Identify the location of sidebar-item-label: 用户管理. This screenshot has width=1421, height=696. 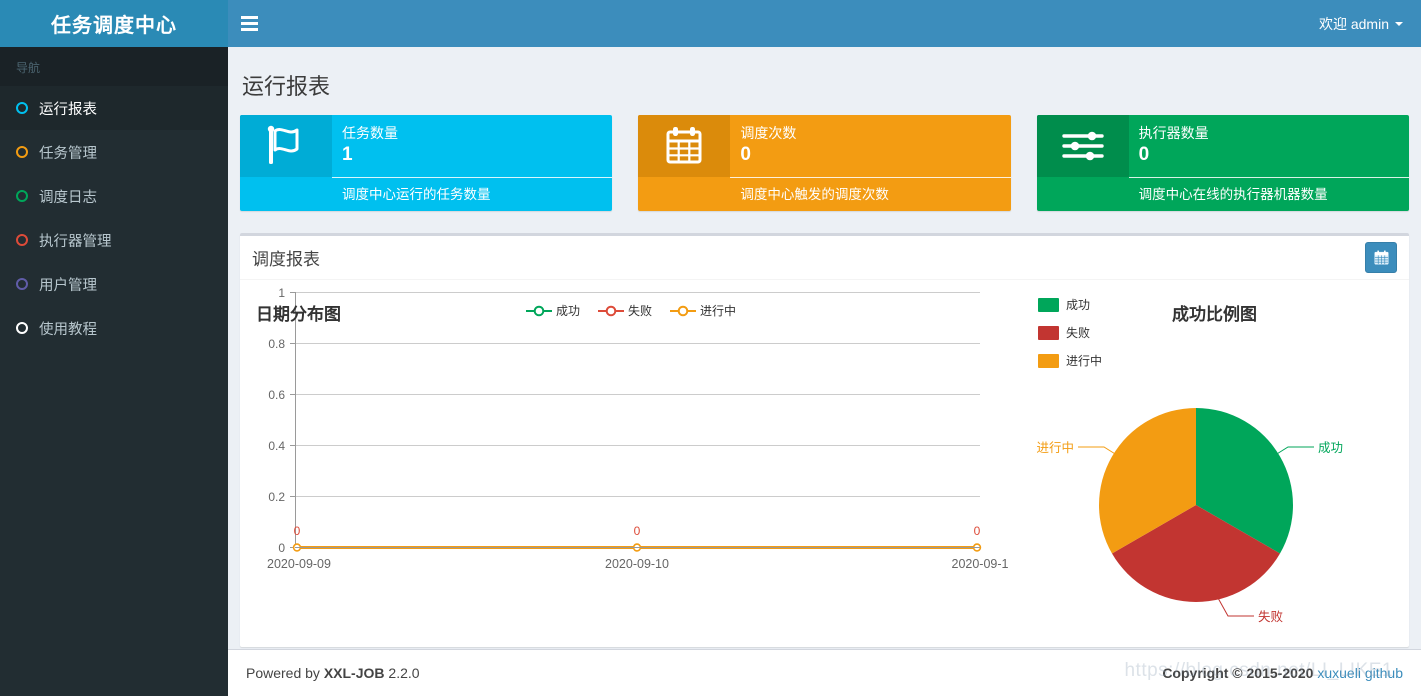
(68, 285).